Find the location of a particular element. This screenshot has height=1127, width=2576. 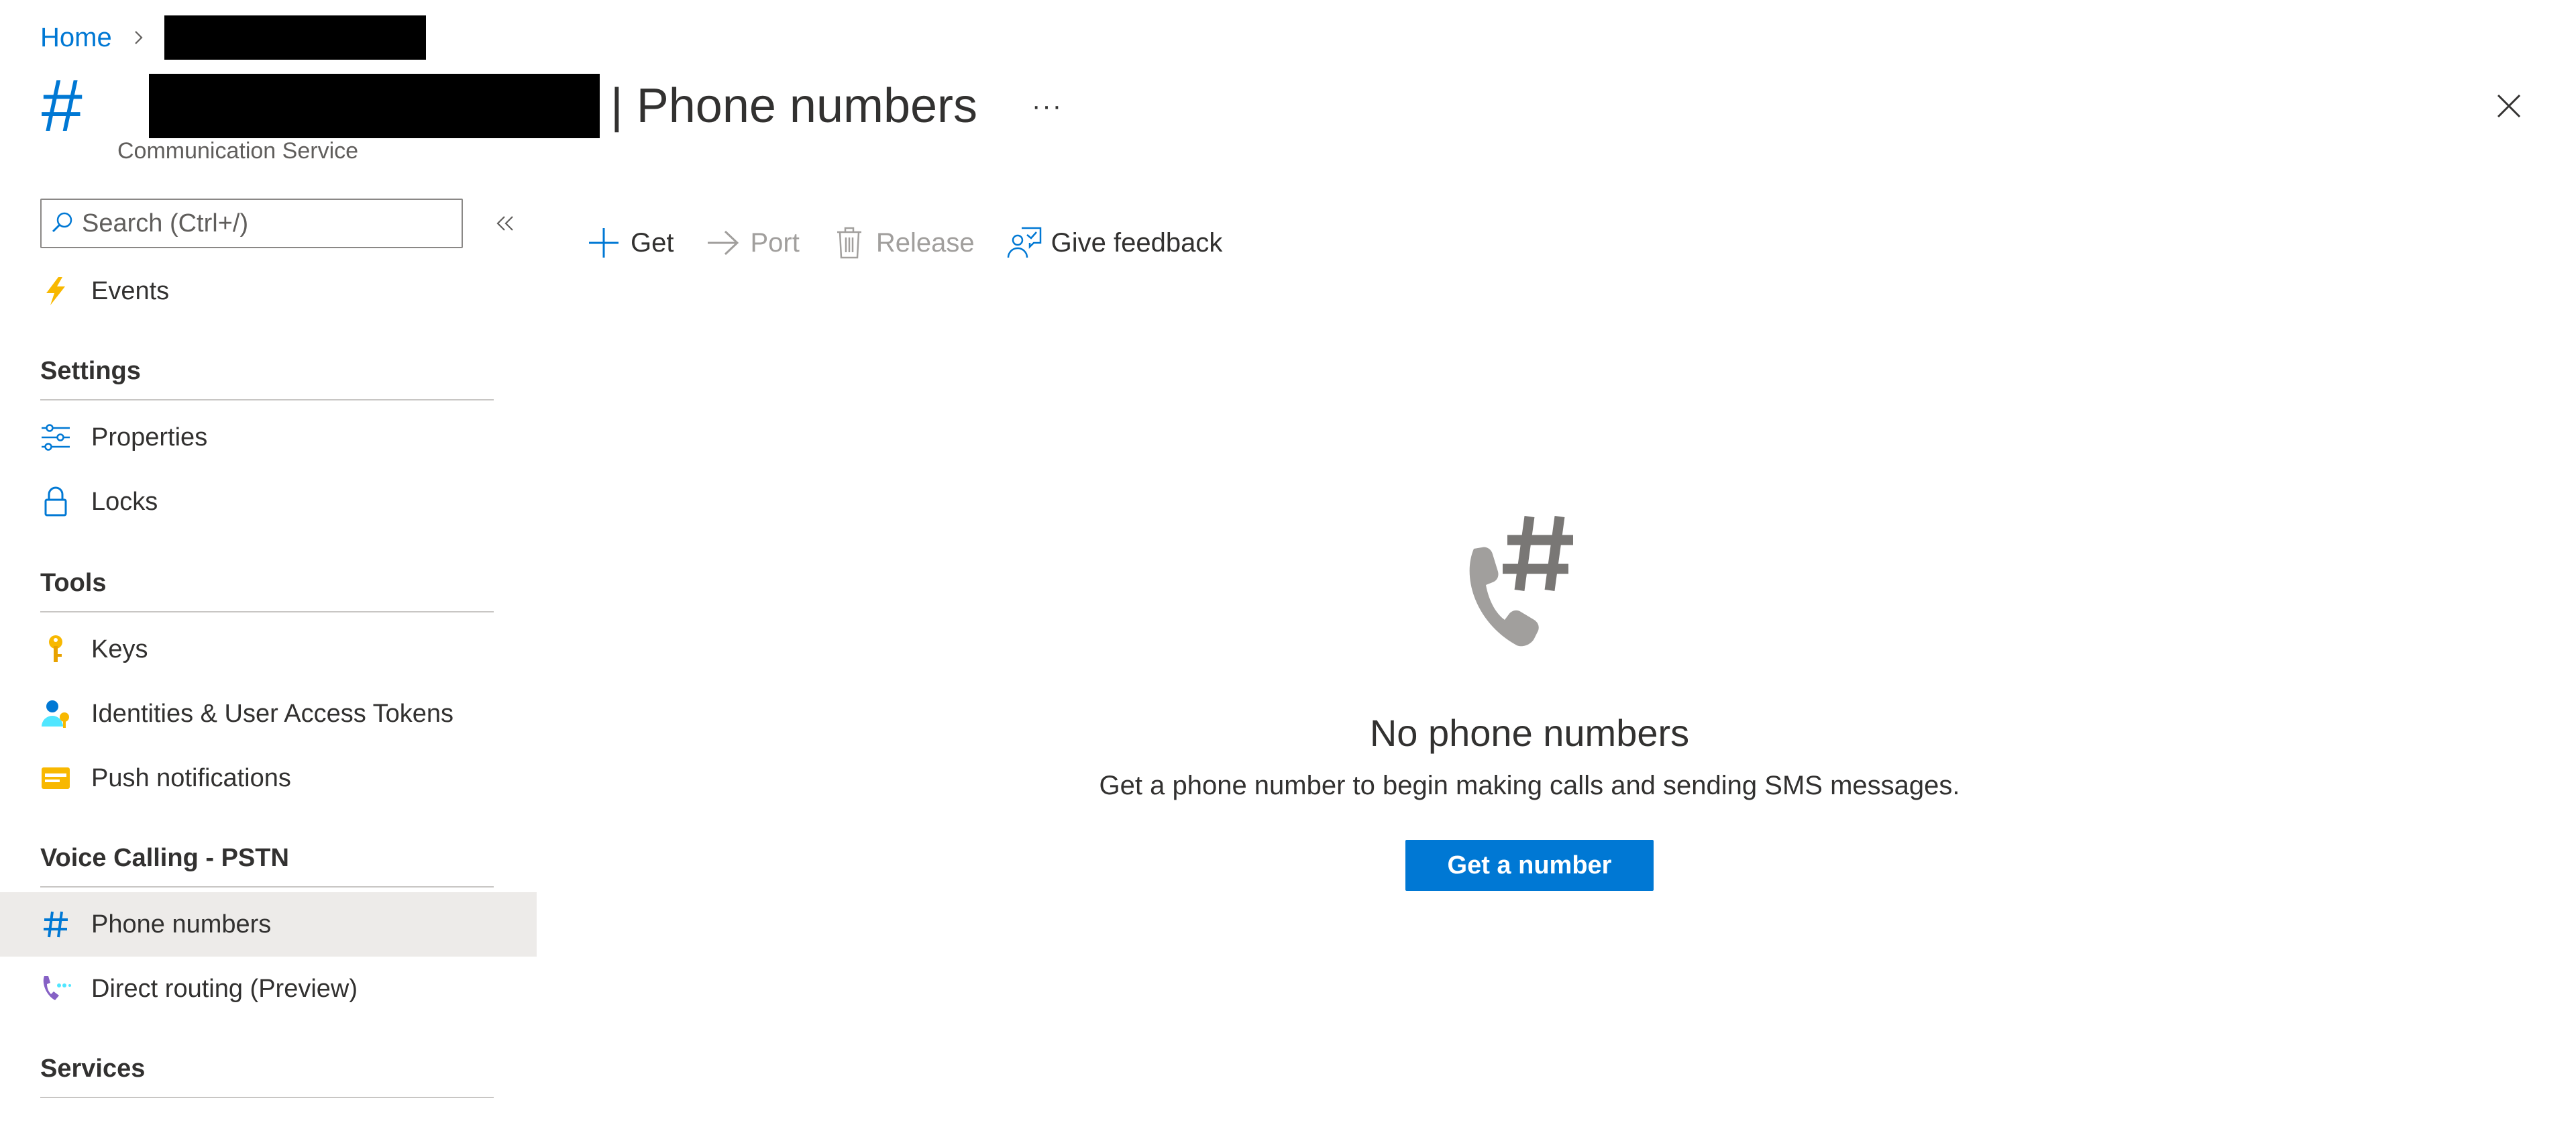

search-input is located at coordinates (263, 223).